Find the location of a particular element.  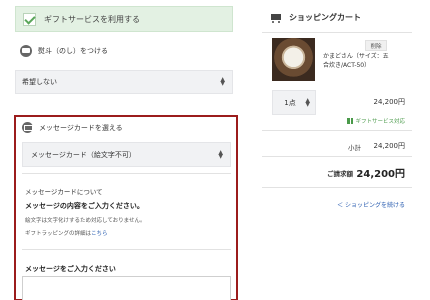

item-price: 24,200円 is located at coordinates (389, 102).